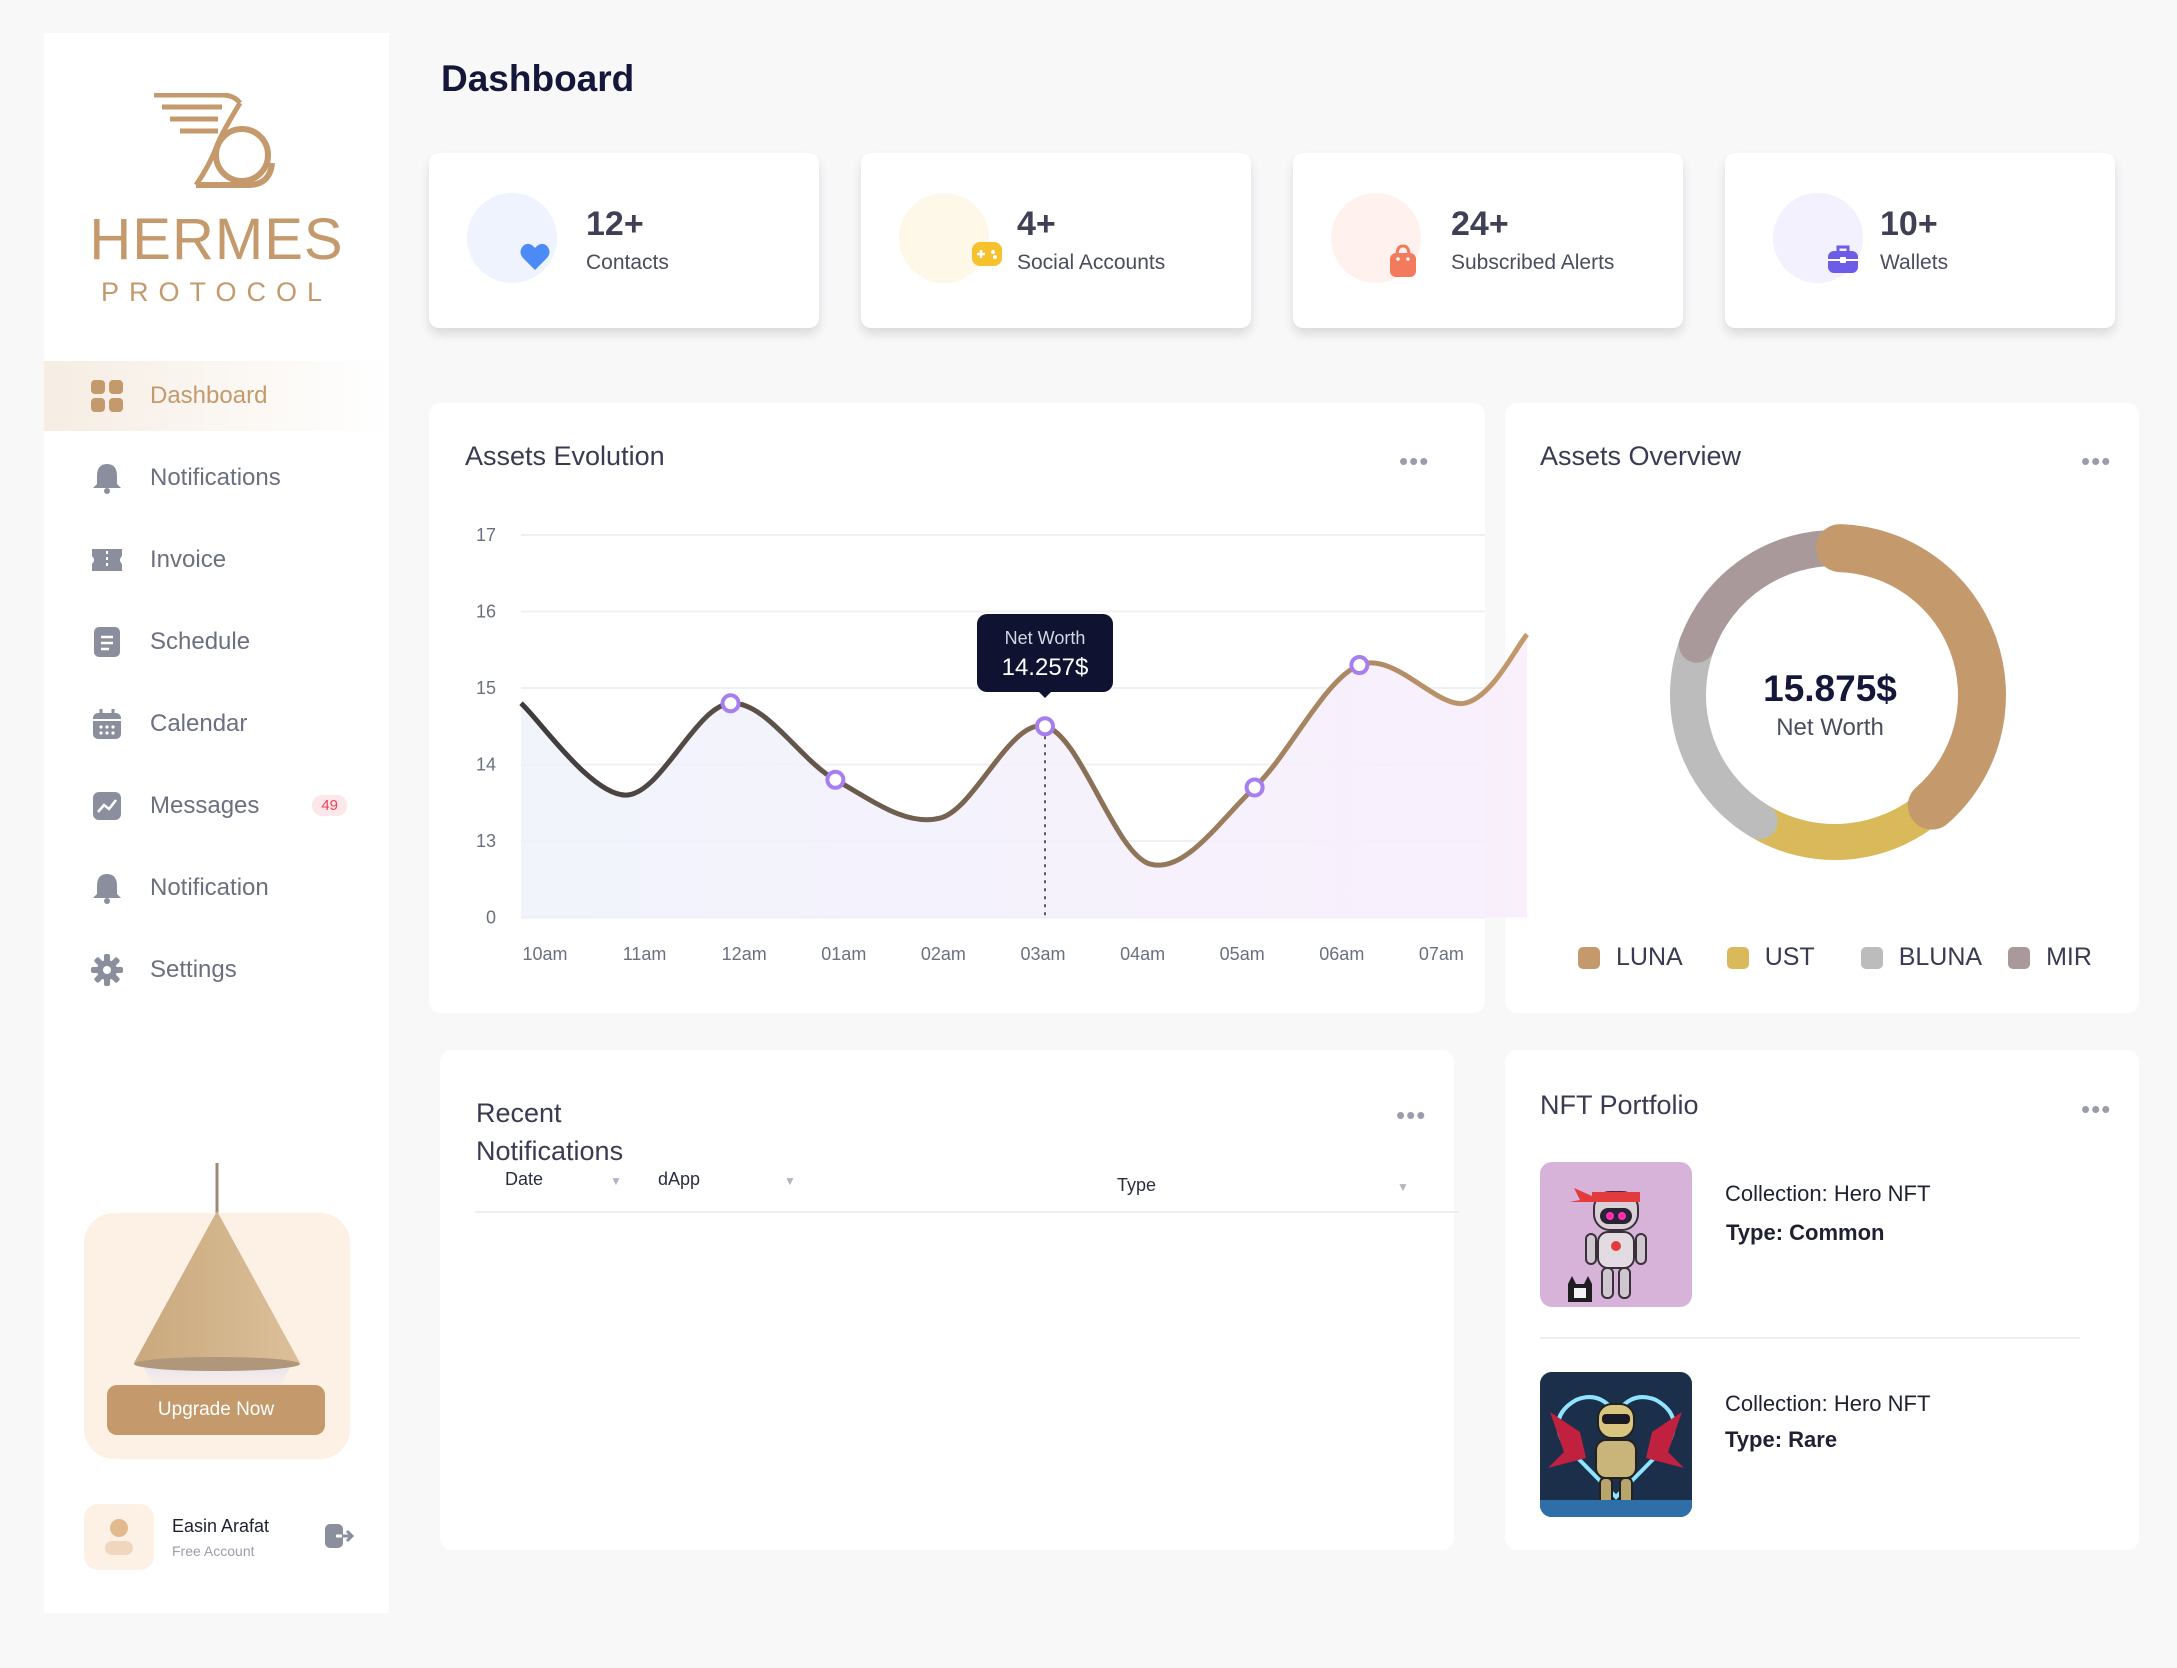 This screenshot has width=2177, height=1668. I want to click on user-profile: Easin Arafat Free Account, so click(219, 1537).